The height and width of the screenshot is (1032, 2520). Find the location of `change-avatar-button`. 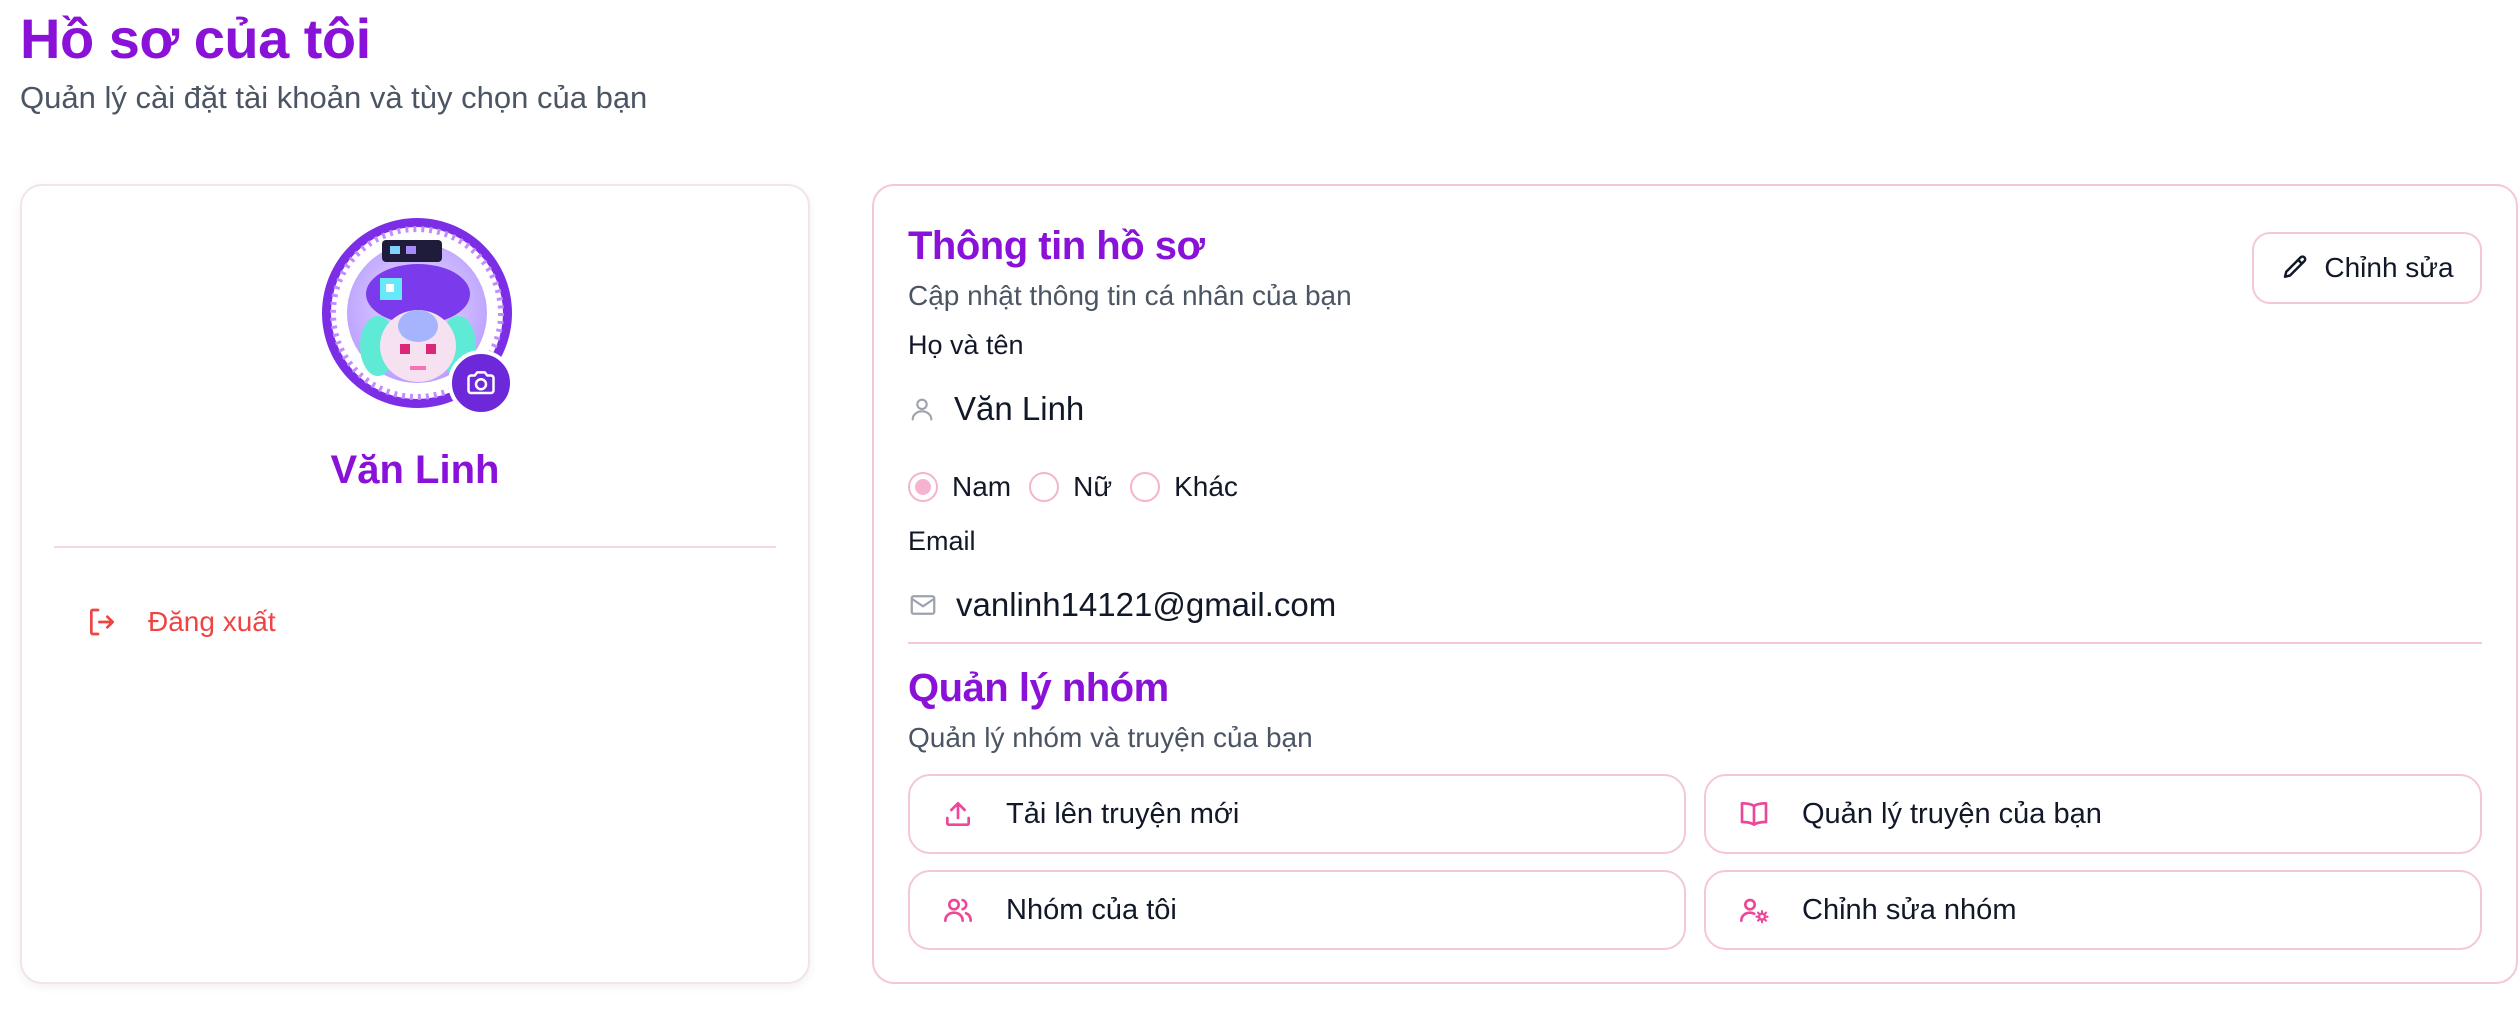

change-avatar-button is located at coordinates (481, 383).